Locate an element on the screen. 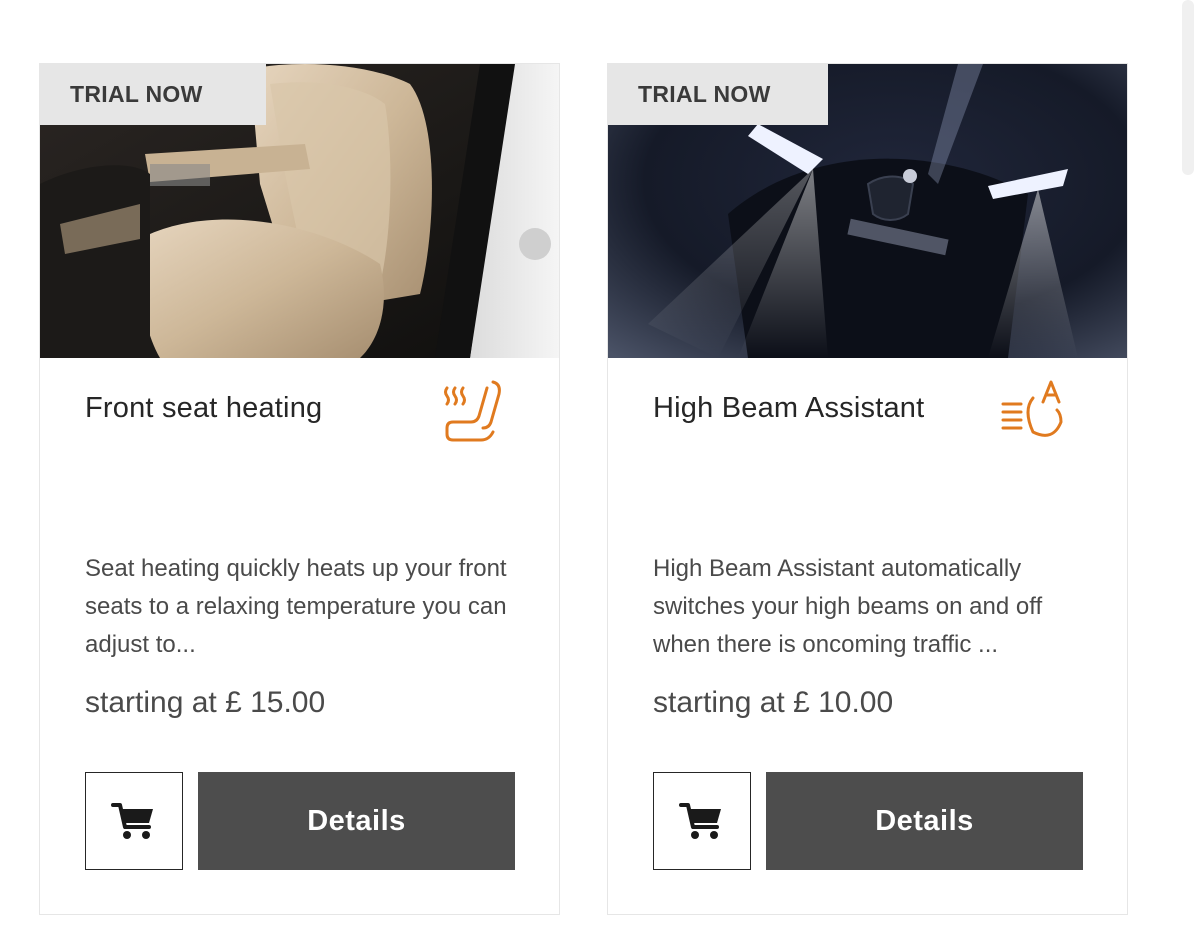  seat-heating-icon is located at coordinates (472, 411).